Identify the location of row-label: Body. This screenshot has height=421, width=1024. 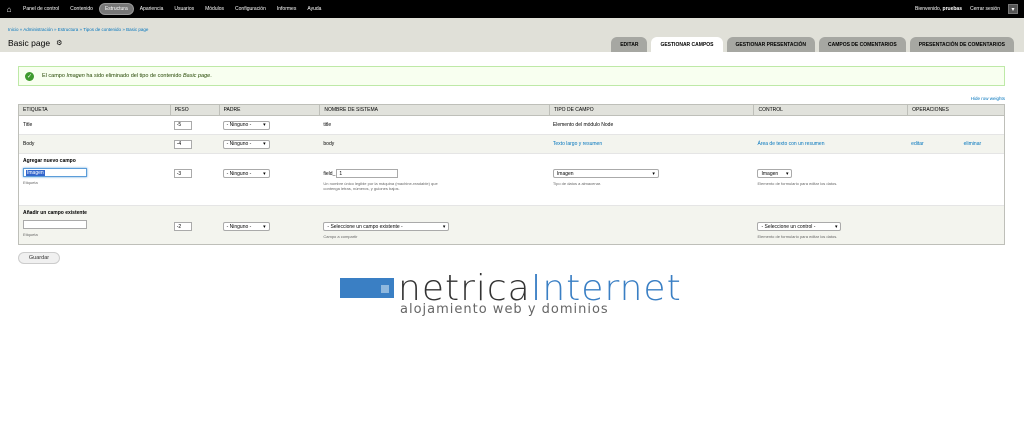
(29, 144).